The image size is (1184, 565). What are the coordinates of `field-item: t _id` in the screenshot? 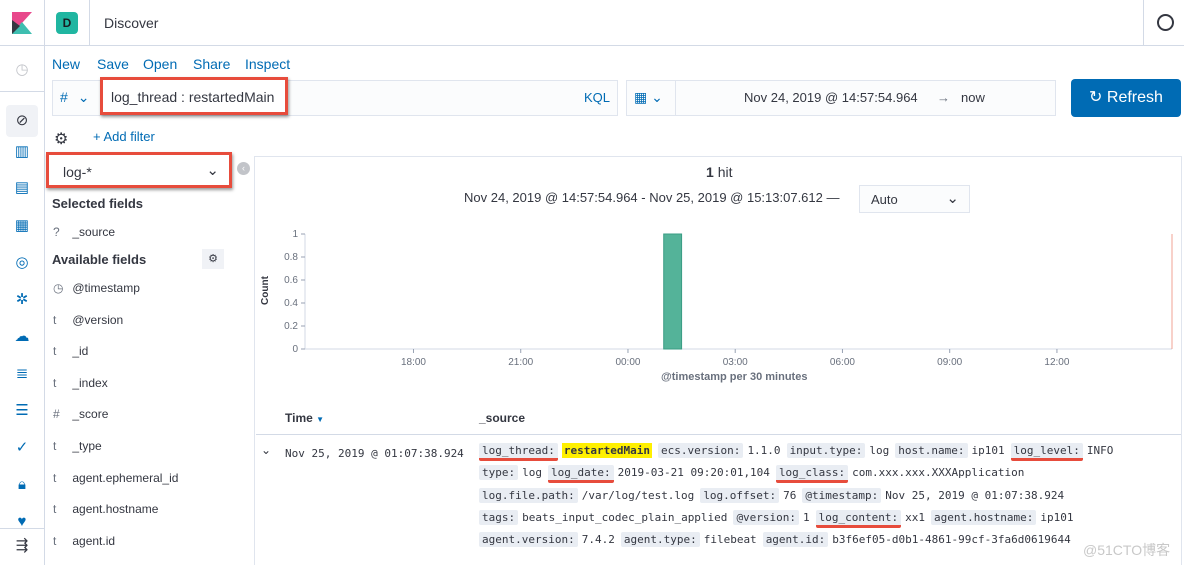 It's located at (70, 351).